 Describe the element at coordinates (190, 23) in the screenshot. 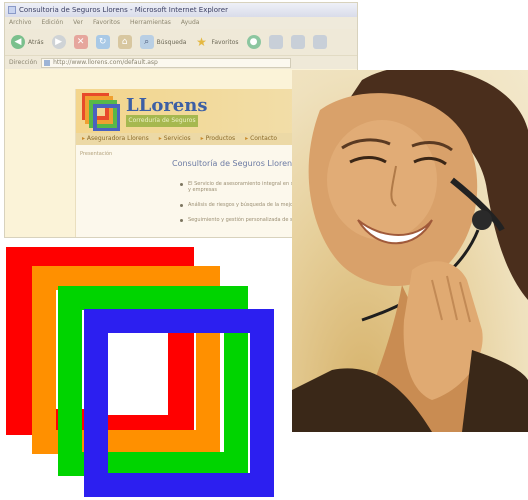

I see `menu-help: Ayuda` at that location.